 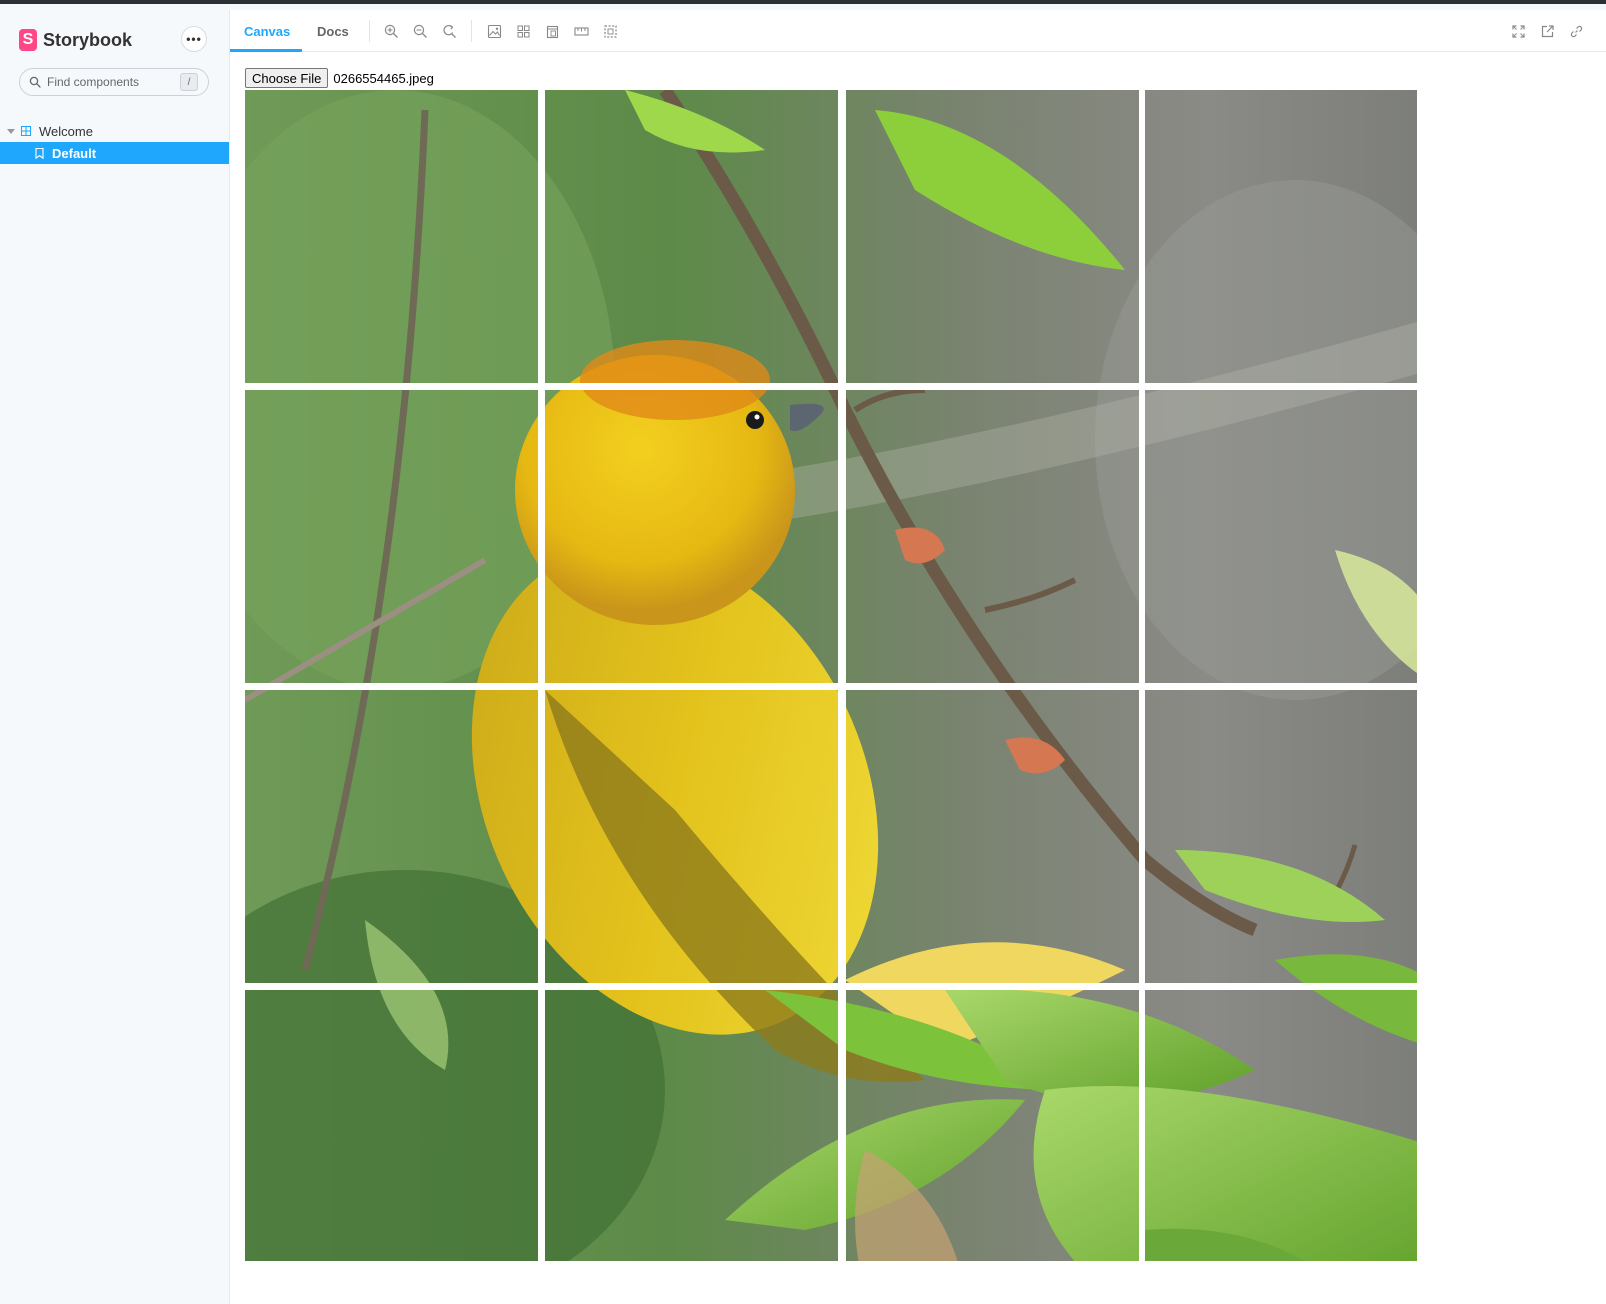 I want to click on viewport-icon, so click(x=552, y=31).